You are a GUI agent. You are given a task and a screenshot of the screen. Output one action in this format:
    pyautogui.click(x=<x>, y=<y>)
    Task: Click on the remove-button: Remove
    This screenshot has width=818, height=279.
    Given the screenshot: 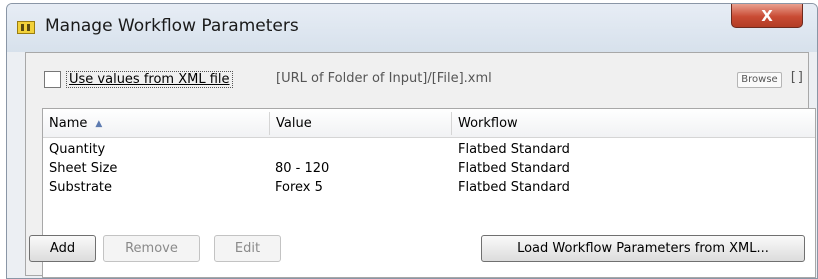 What is the action you would take?
    pyautogui.click(x=151, y=248)
    